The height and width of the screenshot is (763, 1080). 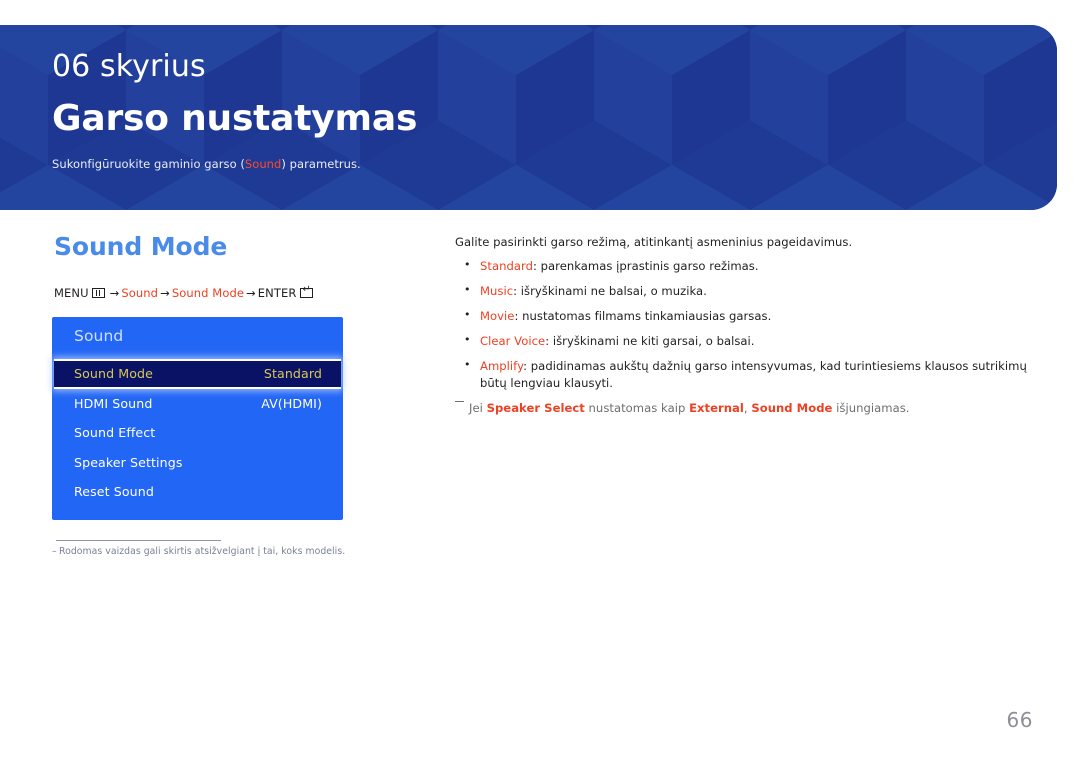 I want to click on breadcrumb-arrow-1: →, so click(x=114, y=293).